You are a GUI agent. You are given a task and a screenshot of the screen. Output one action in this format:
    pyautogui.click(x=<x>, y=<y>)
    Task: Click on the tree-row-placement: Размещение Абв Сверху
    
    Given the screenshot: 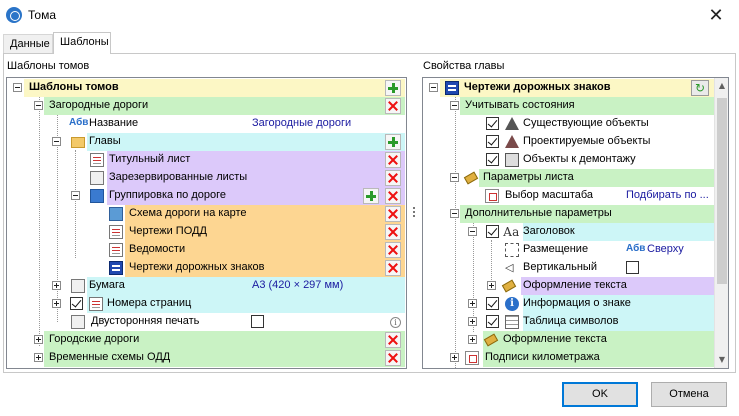 What is the action you would take?
    pyautogui.click(x=569, y=250)
    